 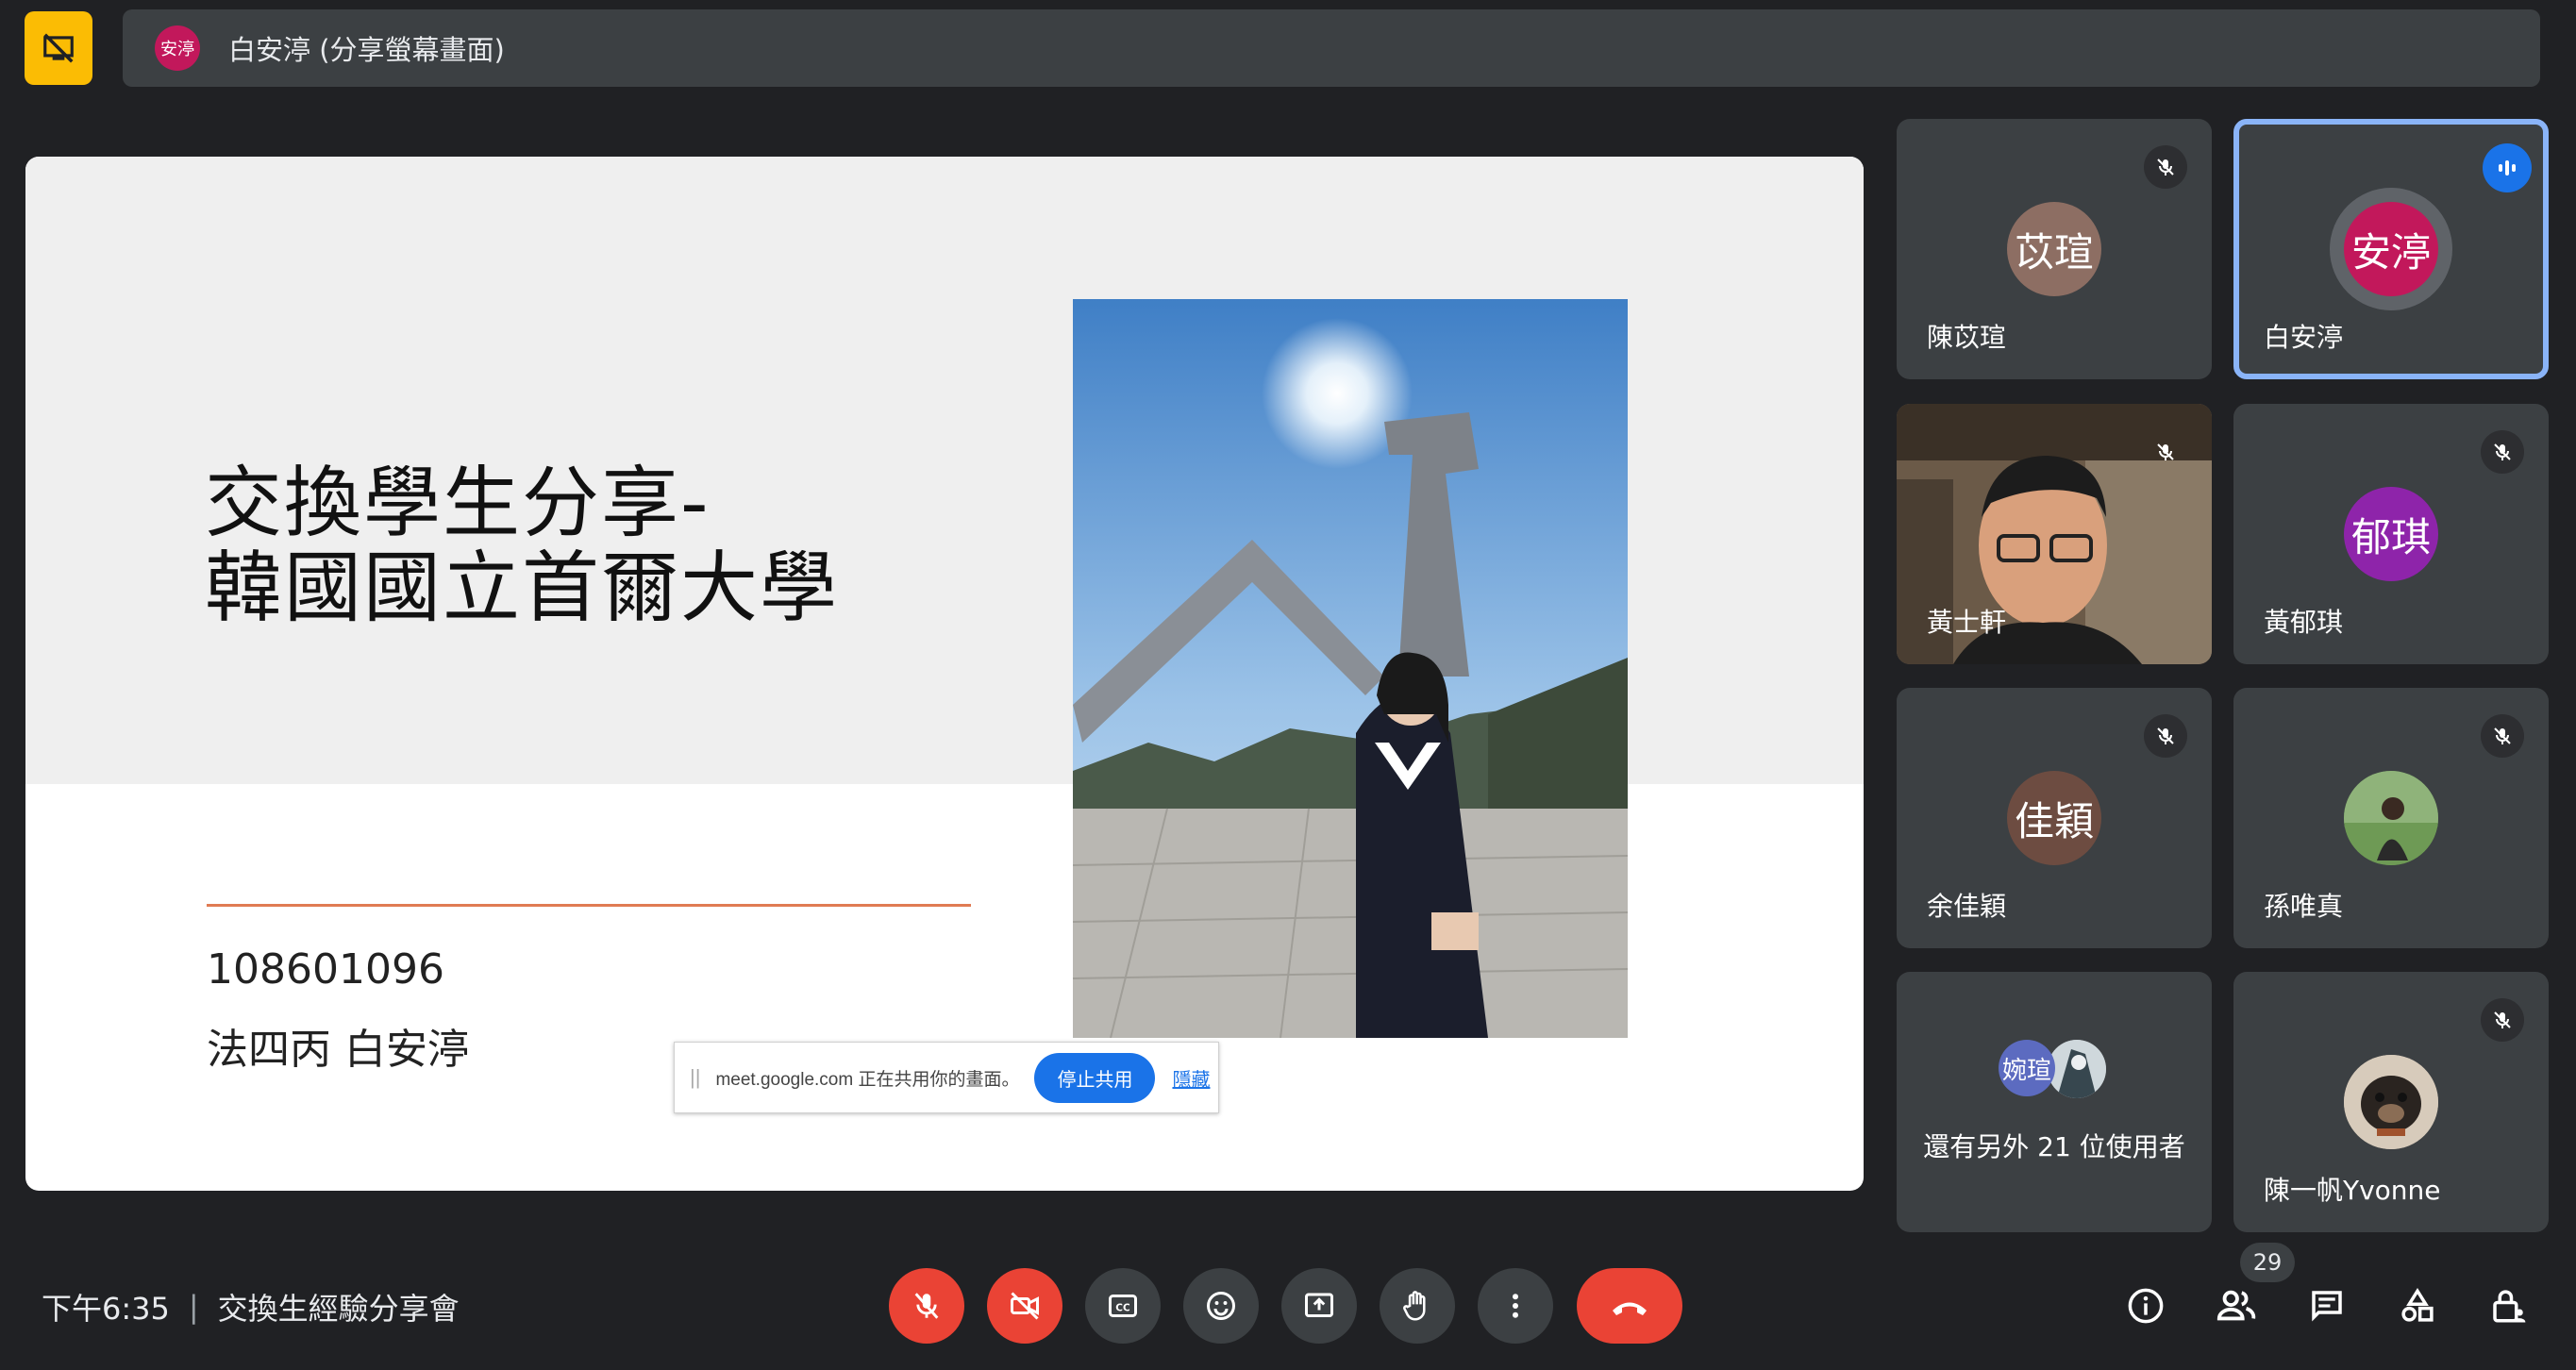 I want to click on people-icon, so click(x=2236, y=1306).